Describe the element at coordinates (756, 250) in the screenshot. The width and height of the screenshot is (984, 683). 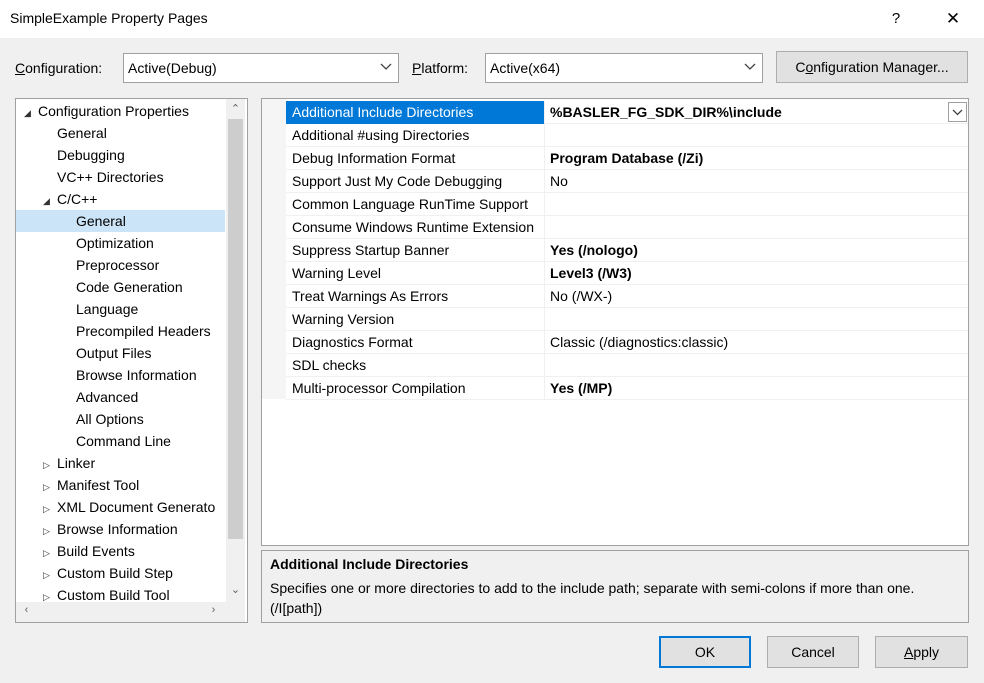
I see `property-value: Yes (/nologo)` at that location.